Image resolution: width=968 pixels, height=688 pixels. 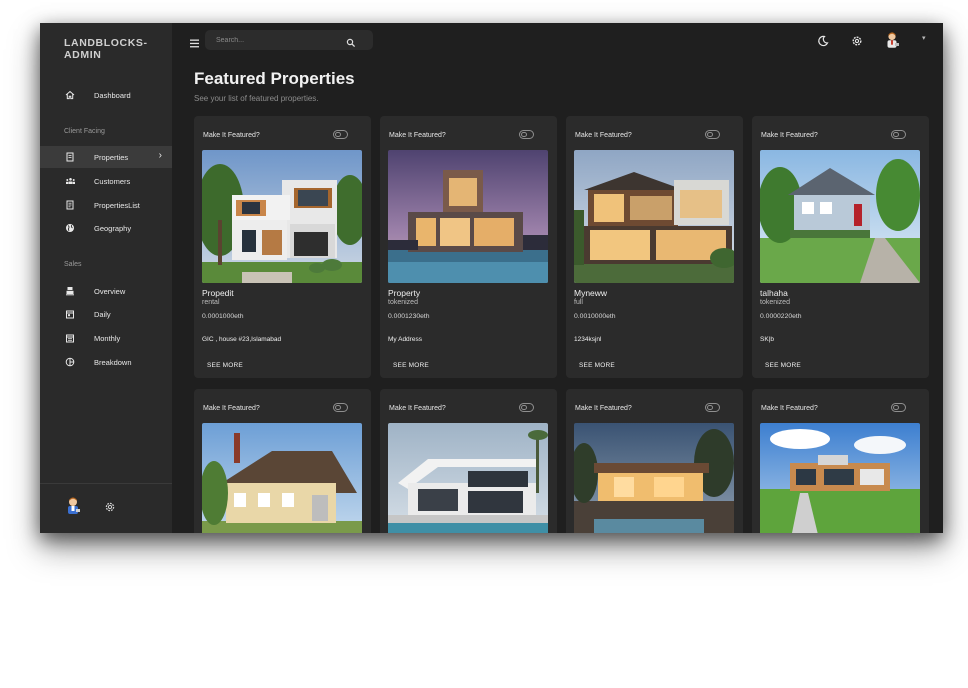 What do you see at coordinates (160, 155) in the screenshot?
I see `chevron-right-icon: ›` at bounding box center [160, 155].